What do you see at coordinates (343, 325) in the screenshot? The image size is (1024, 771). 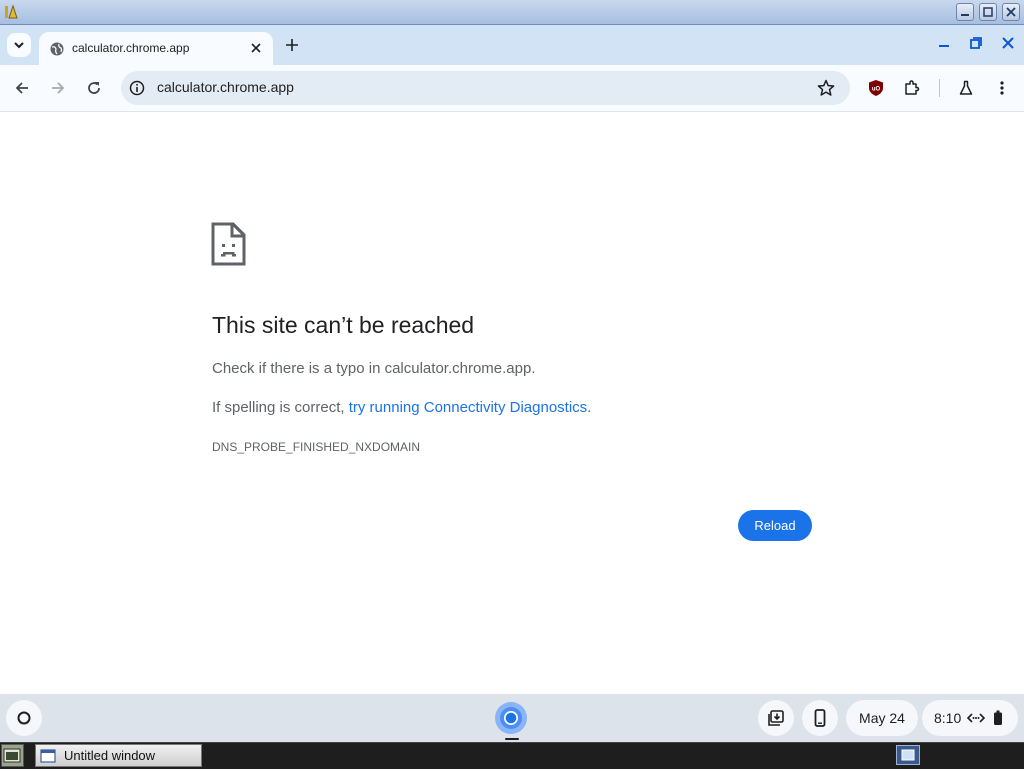 I see `error-title: This site can’t be reached` at bounding box center [343, 325].